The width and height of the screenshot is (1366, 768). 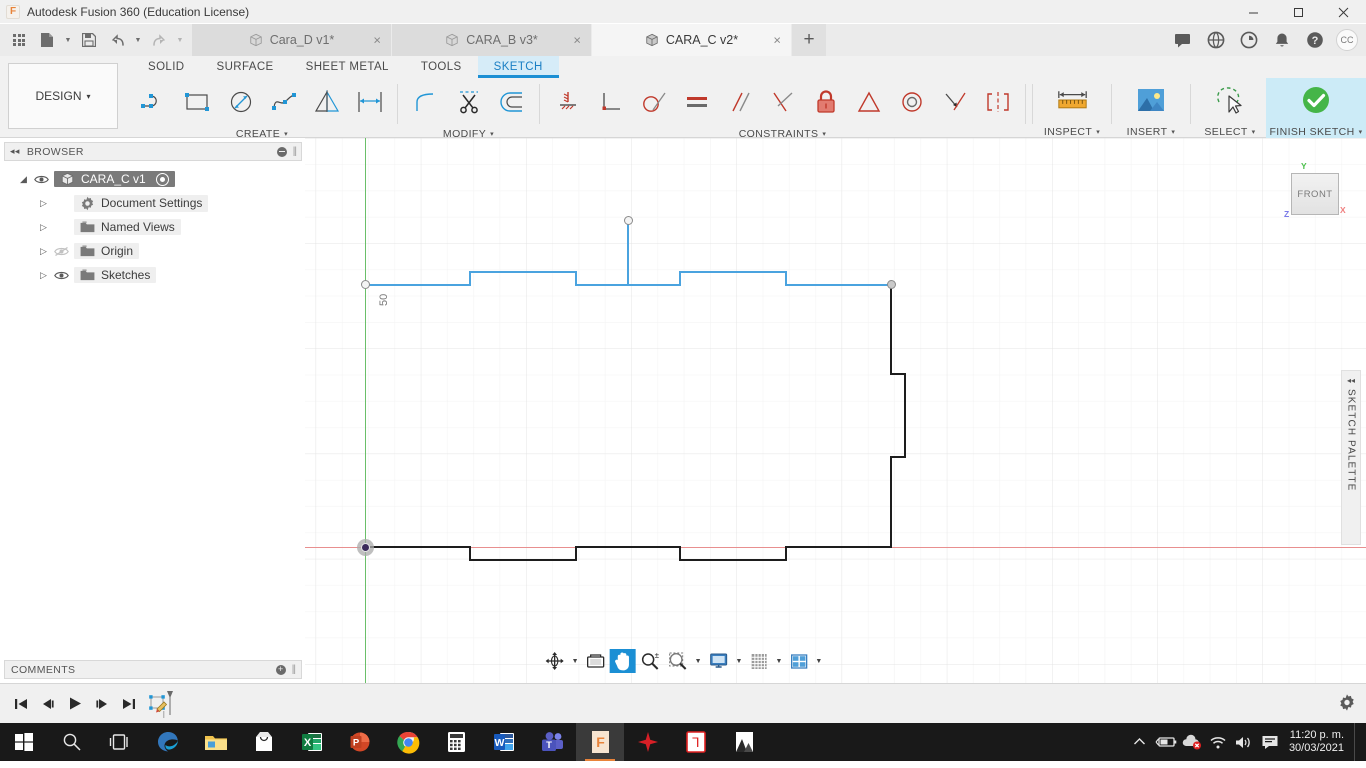 I want to click on trim-icon, so click(x=468, y=102).